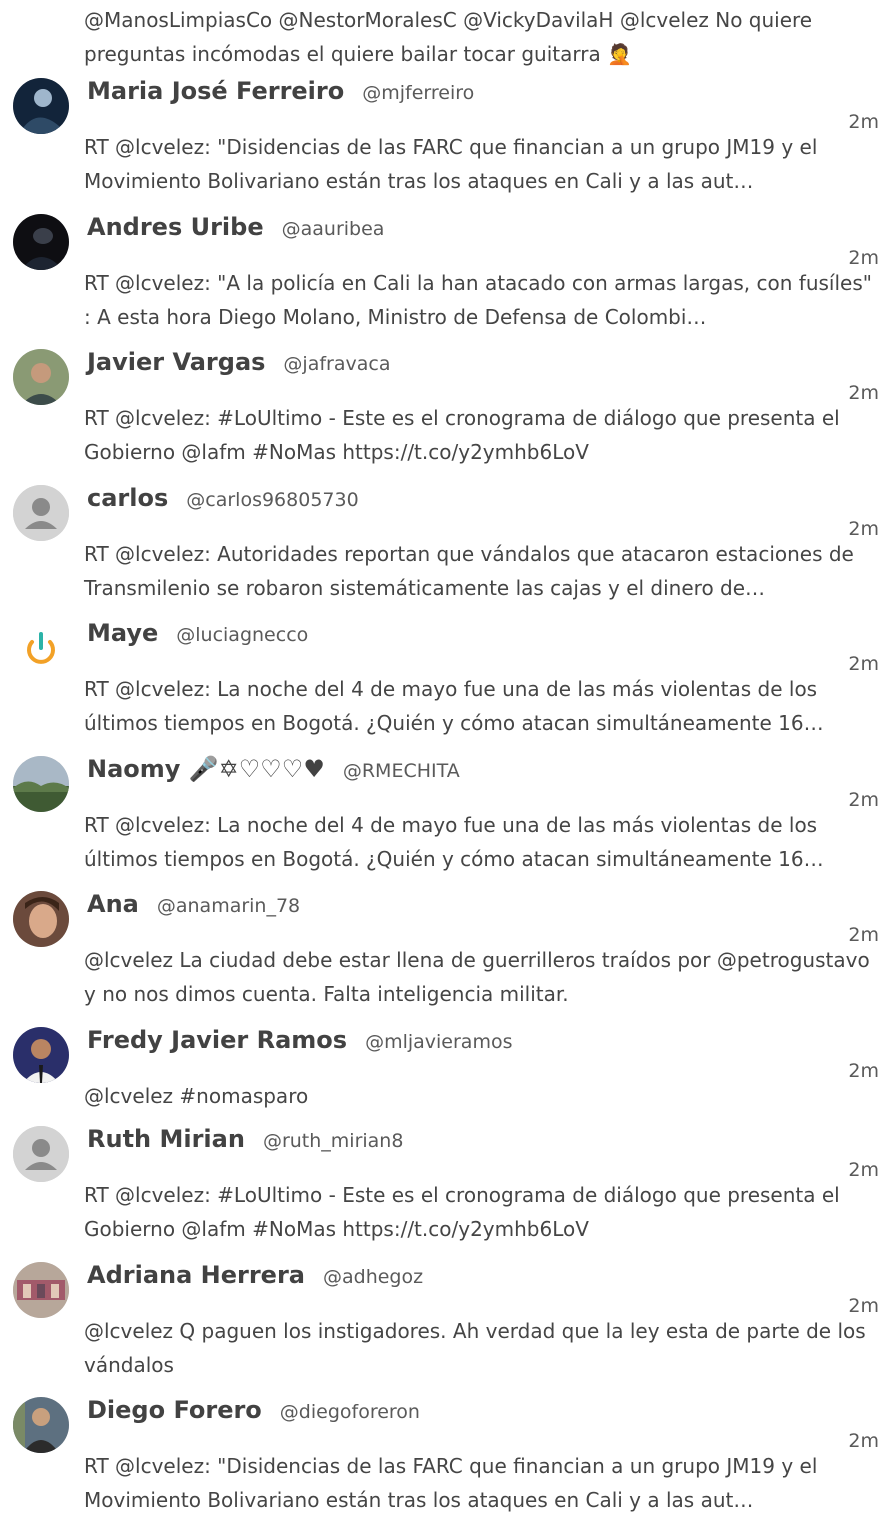 The width and height of the screenshot is (893, 1521). Describe the element at coordinates (122, 633) in the screenshot. I see `display-name: Maye` at that location.